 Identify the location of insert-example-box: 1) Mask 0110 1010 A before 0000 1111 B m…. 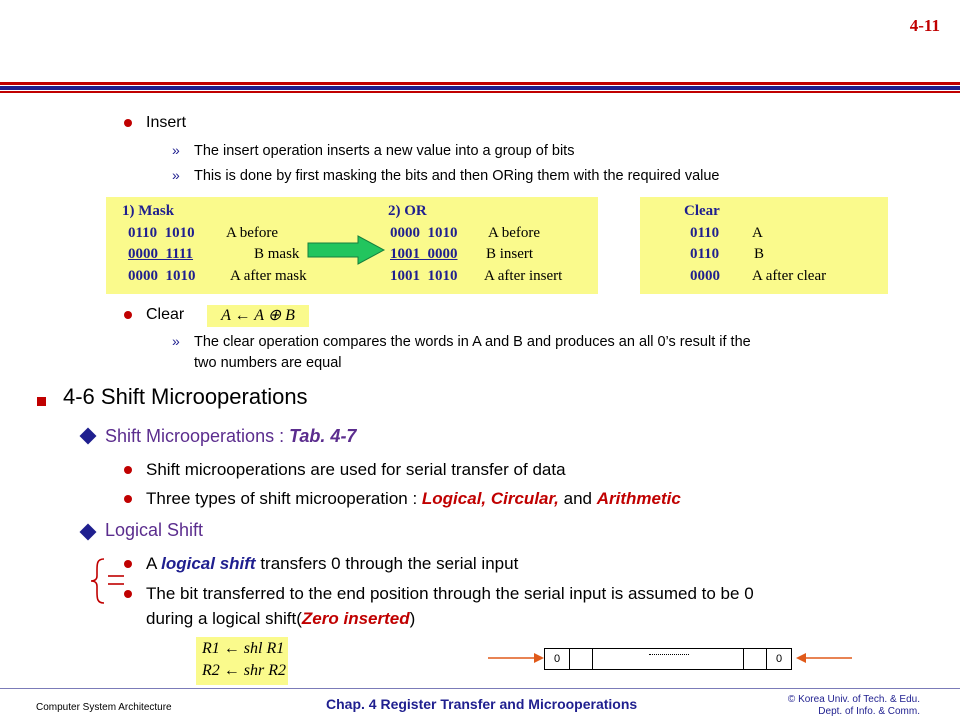
(352, 245).